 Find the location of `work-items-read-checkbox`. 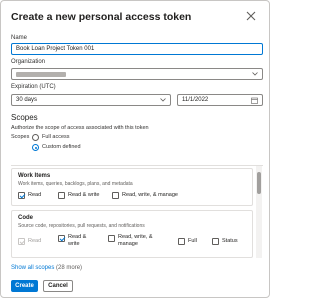

work-items-read-checkbox is located at coordinates (21, 195).